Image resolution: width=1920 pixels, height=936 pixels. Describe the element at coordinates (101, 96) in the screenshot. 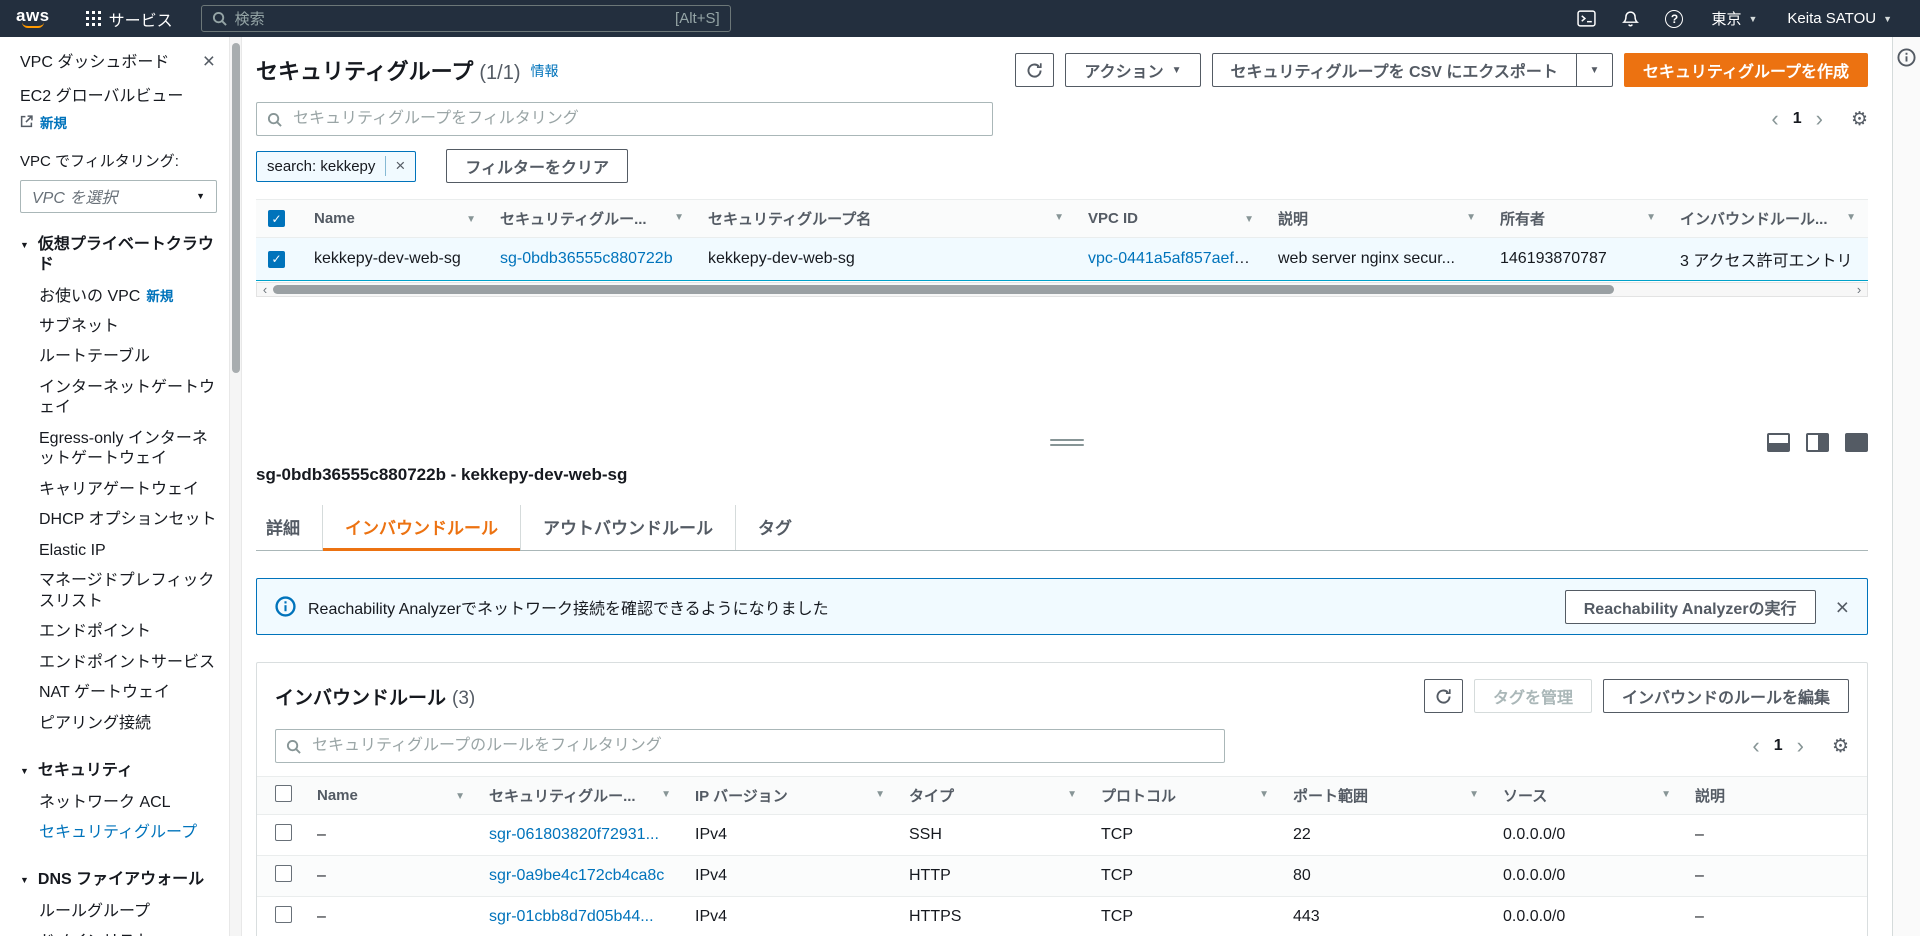

I see `sidebar-item-ec2-global-view: EC2 グローバルビュー` at that location.